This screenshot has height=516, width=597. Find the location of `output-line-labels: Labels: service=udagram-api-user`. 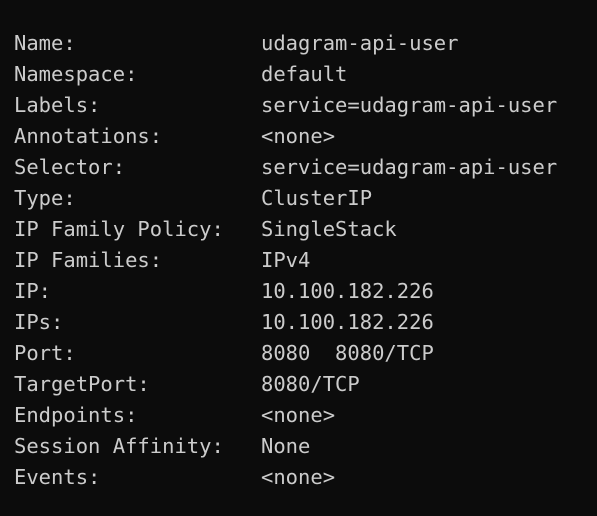

output-line-labels: Labels: service=udagram-api-user is located at coordinates (305, 105).